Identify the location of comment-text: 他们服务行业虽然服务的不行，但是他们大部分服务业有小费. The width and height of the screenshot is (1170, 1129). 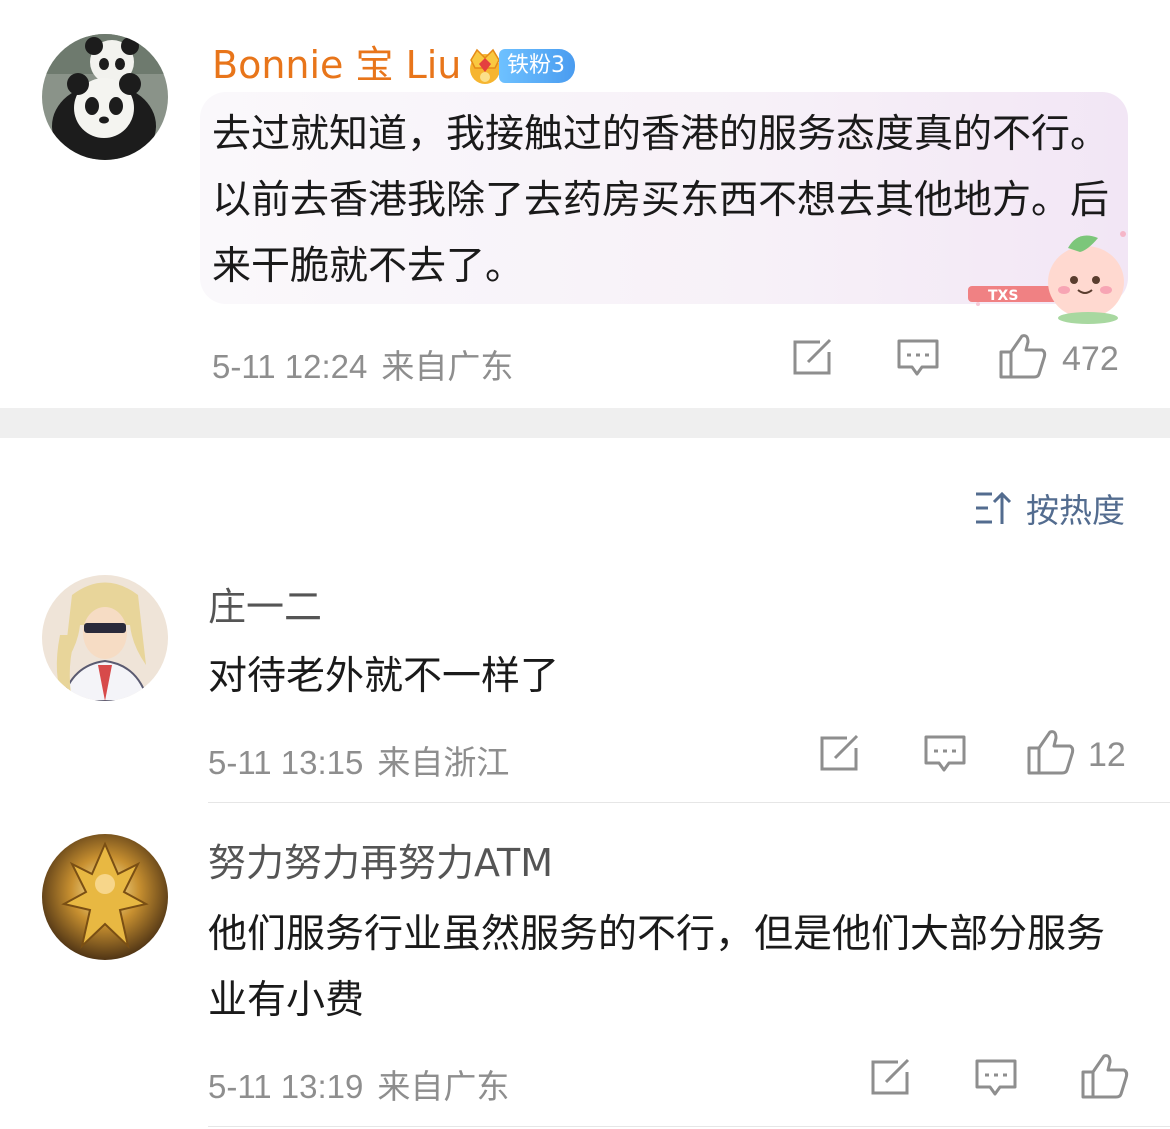
(657, 967).